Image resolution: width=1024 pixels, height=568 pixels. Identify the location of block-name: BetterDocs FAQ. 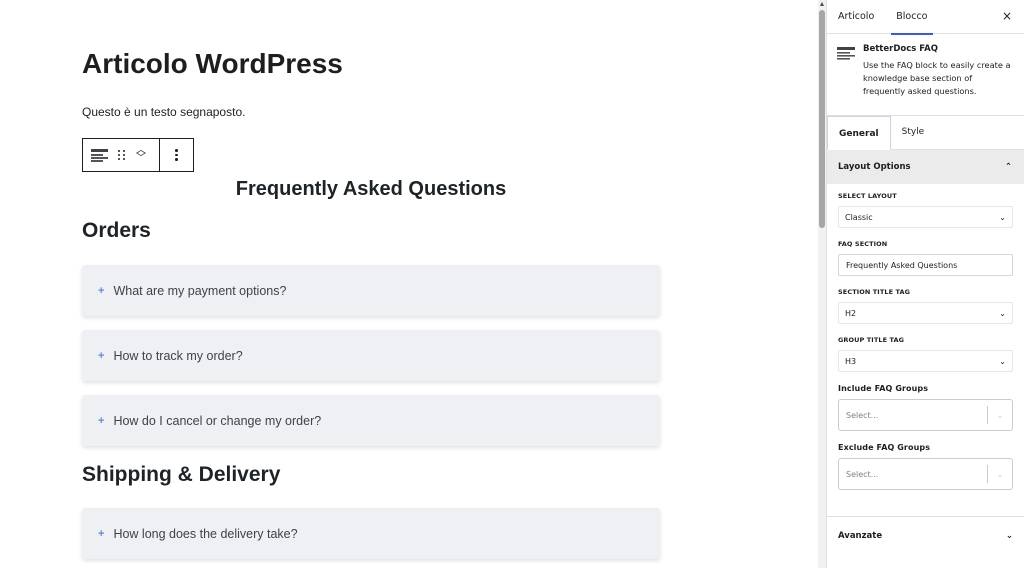
(900, 49).